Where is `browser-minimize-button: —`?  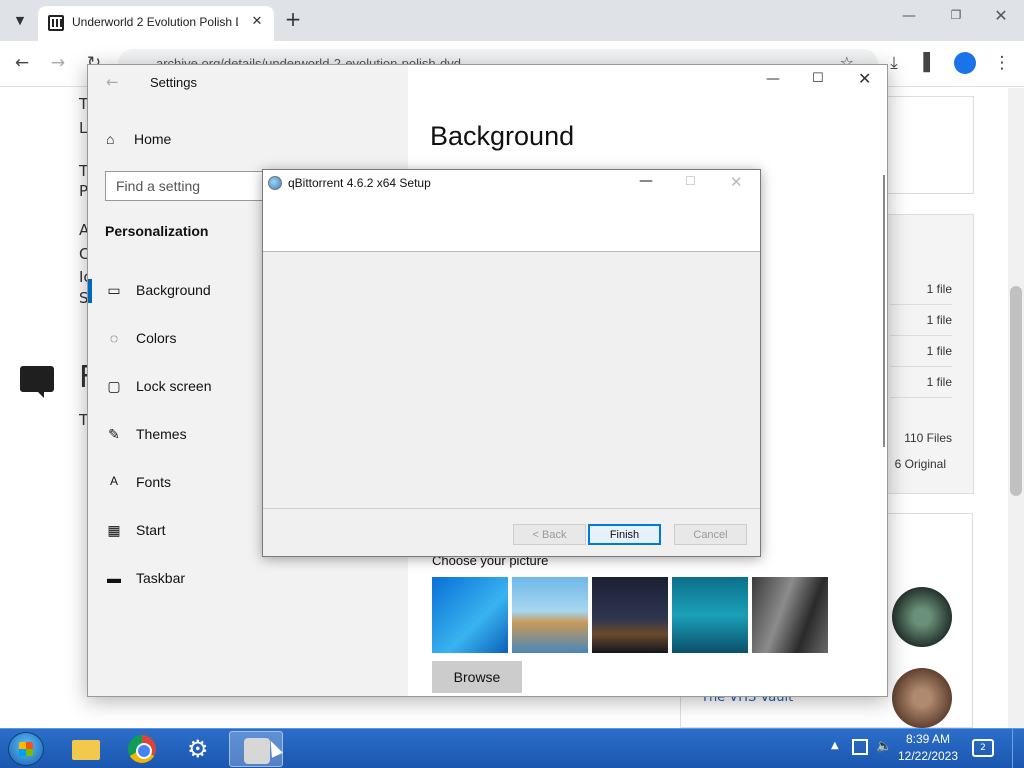
browser-minimize-button: — is located at coordinates (909, 19).